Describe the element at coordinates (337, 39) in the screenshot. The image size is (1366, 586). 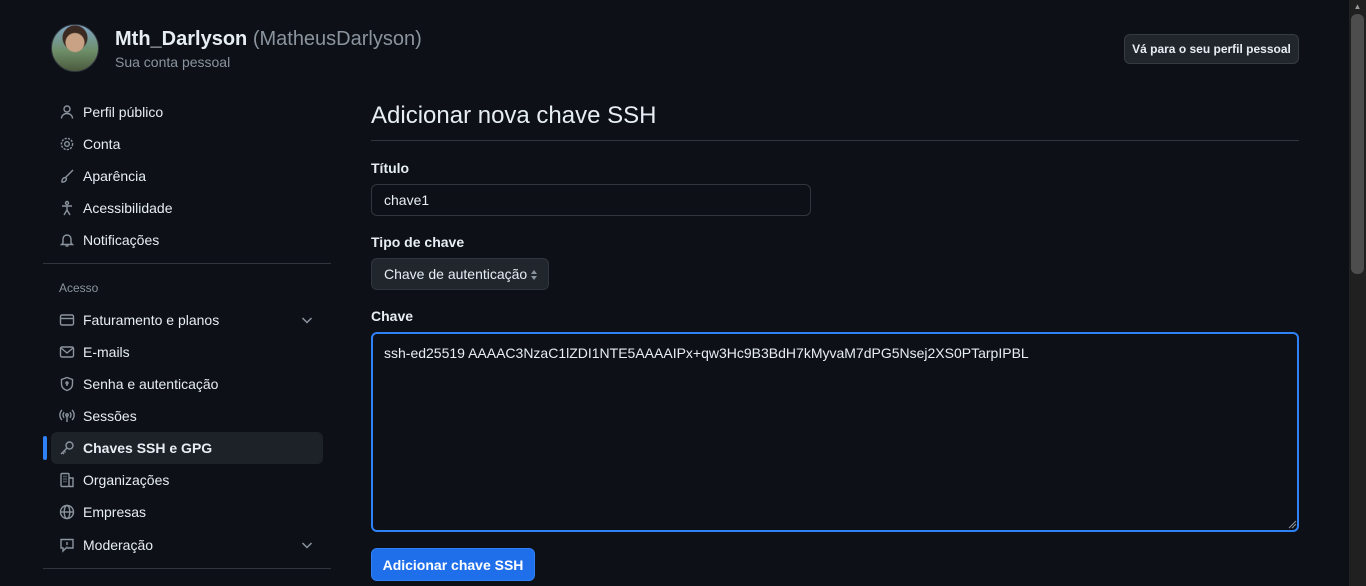
I see `user-handle: (MatheusDarlyson)` at that location.